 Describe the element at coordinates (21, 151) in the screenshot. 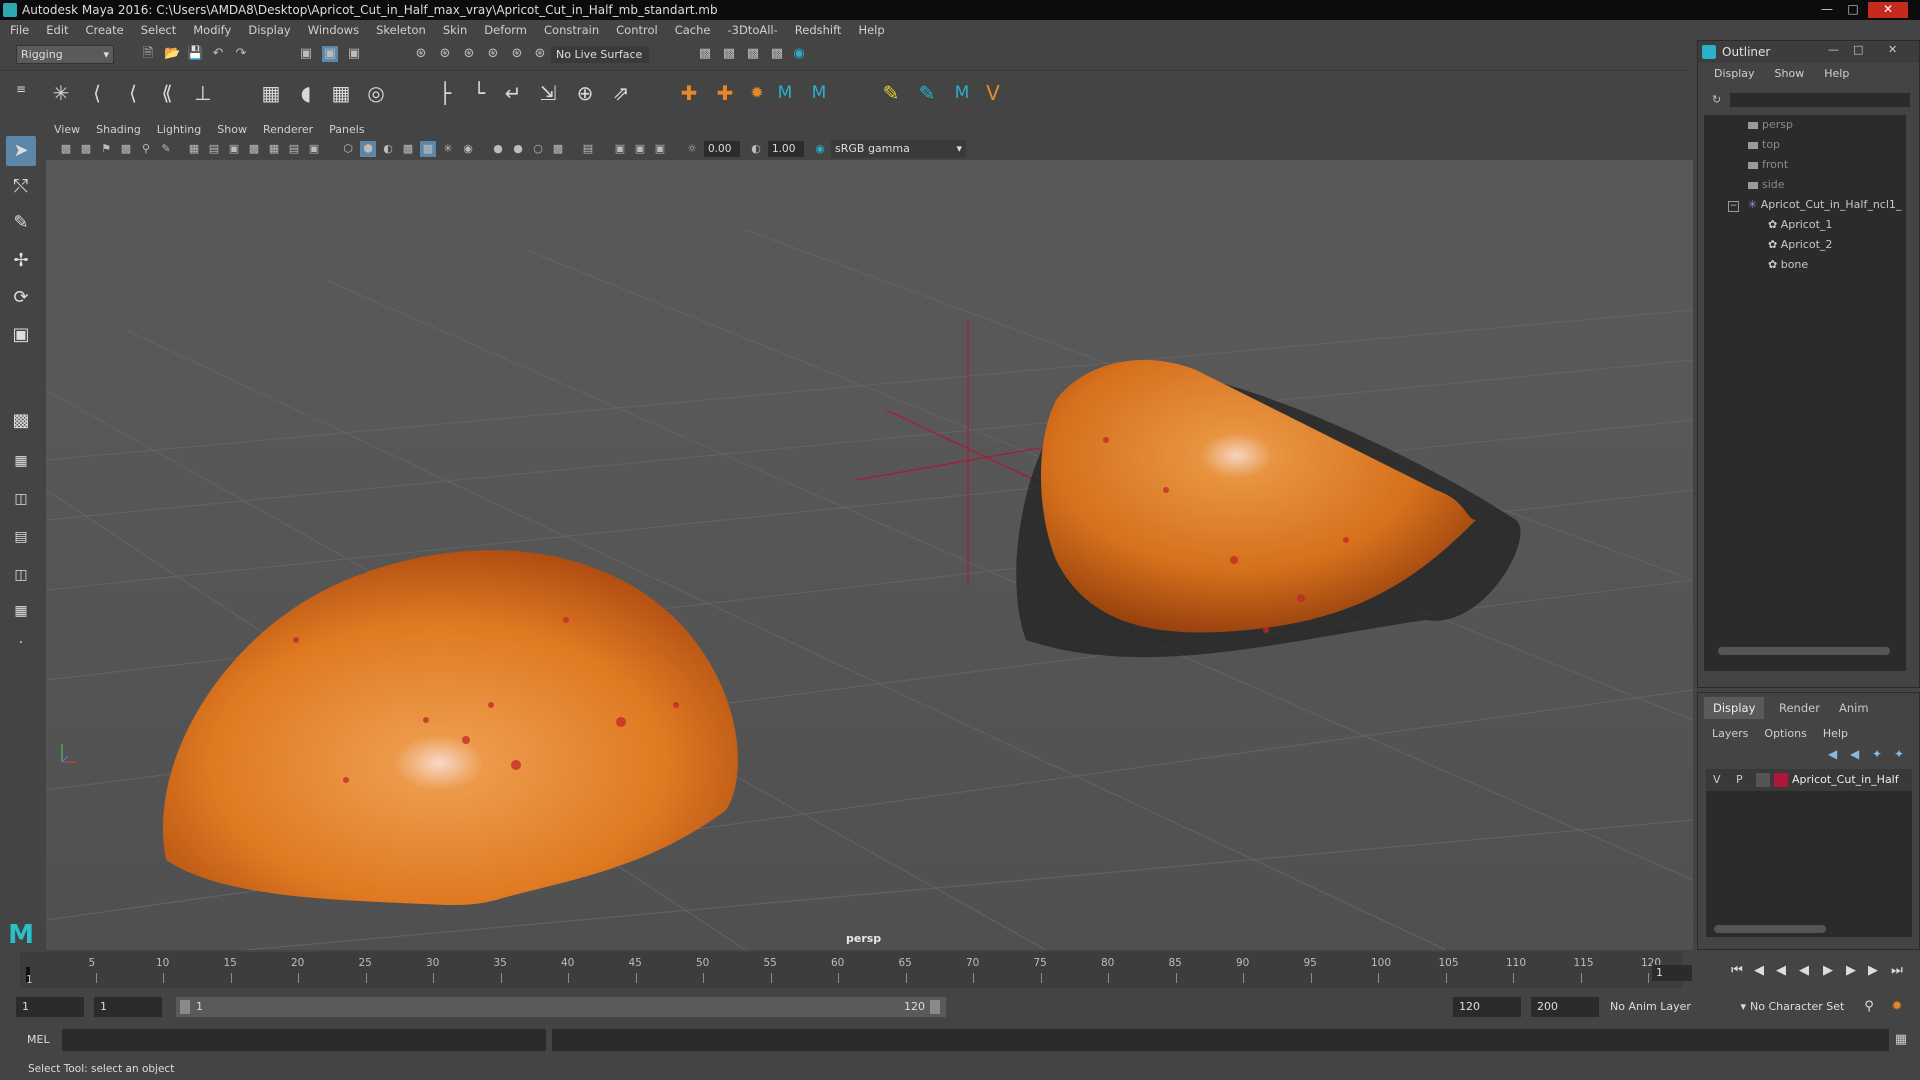

I see `select-tool-icon: ➤` at that location.